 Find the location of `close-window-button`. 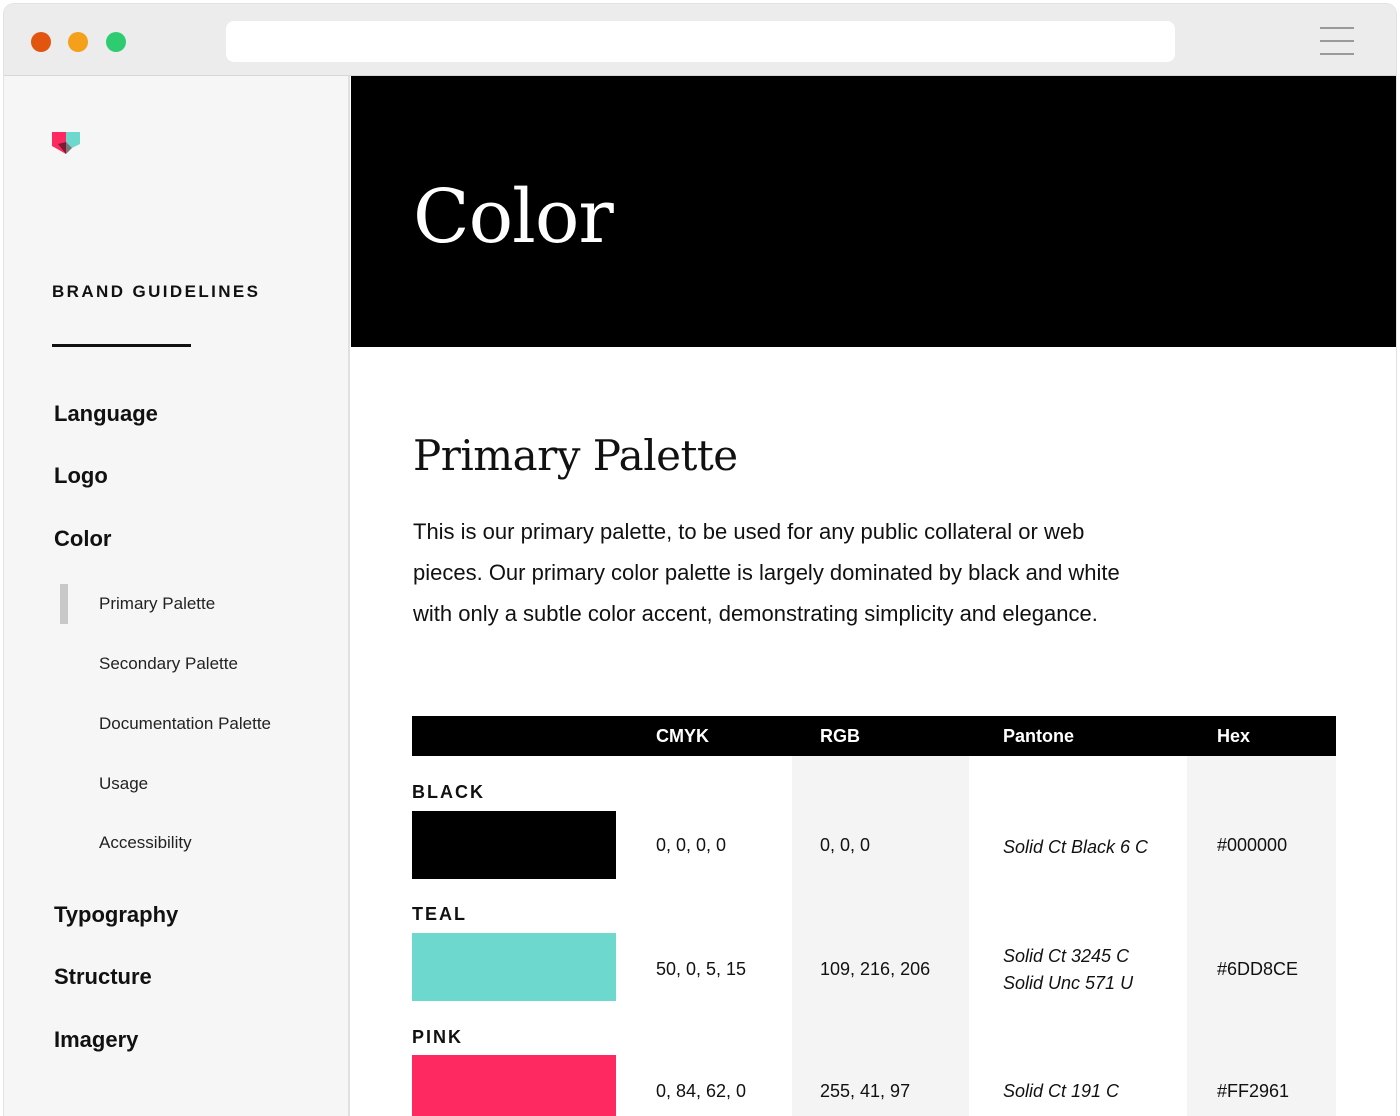

close-window-button is located at coordinates (41, 42).